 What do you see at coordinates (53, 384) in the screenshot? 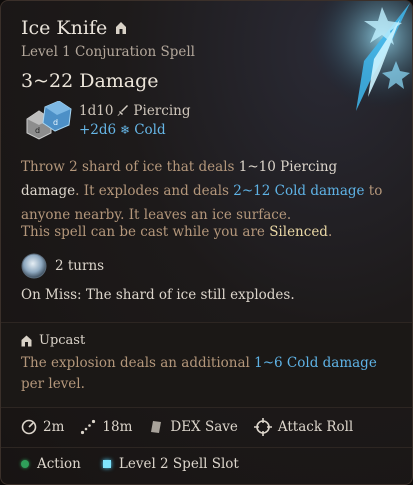
I see `upcast-text-end: per level.` at bounding box center [53, 384].